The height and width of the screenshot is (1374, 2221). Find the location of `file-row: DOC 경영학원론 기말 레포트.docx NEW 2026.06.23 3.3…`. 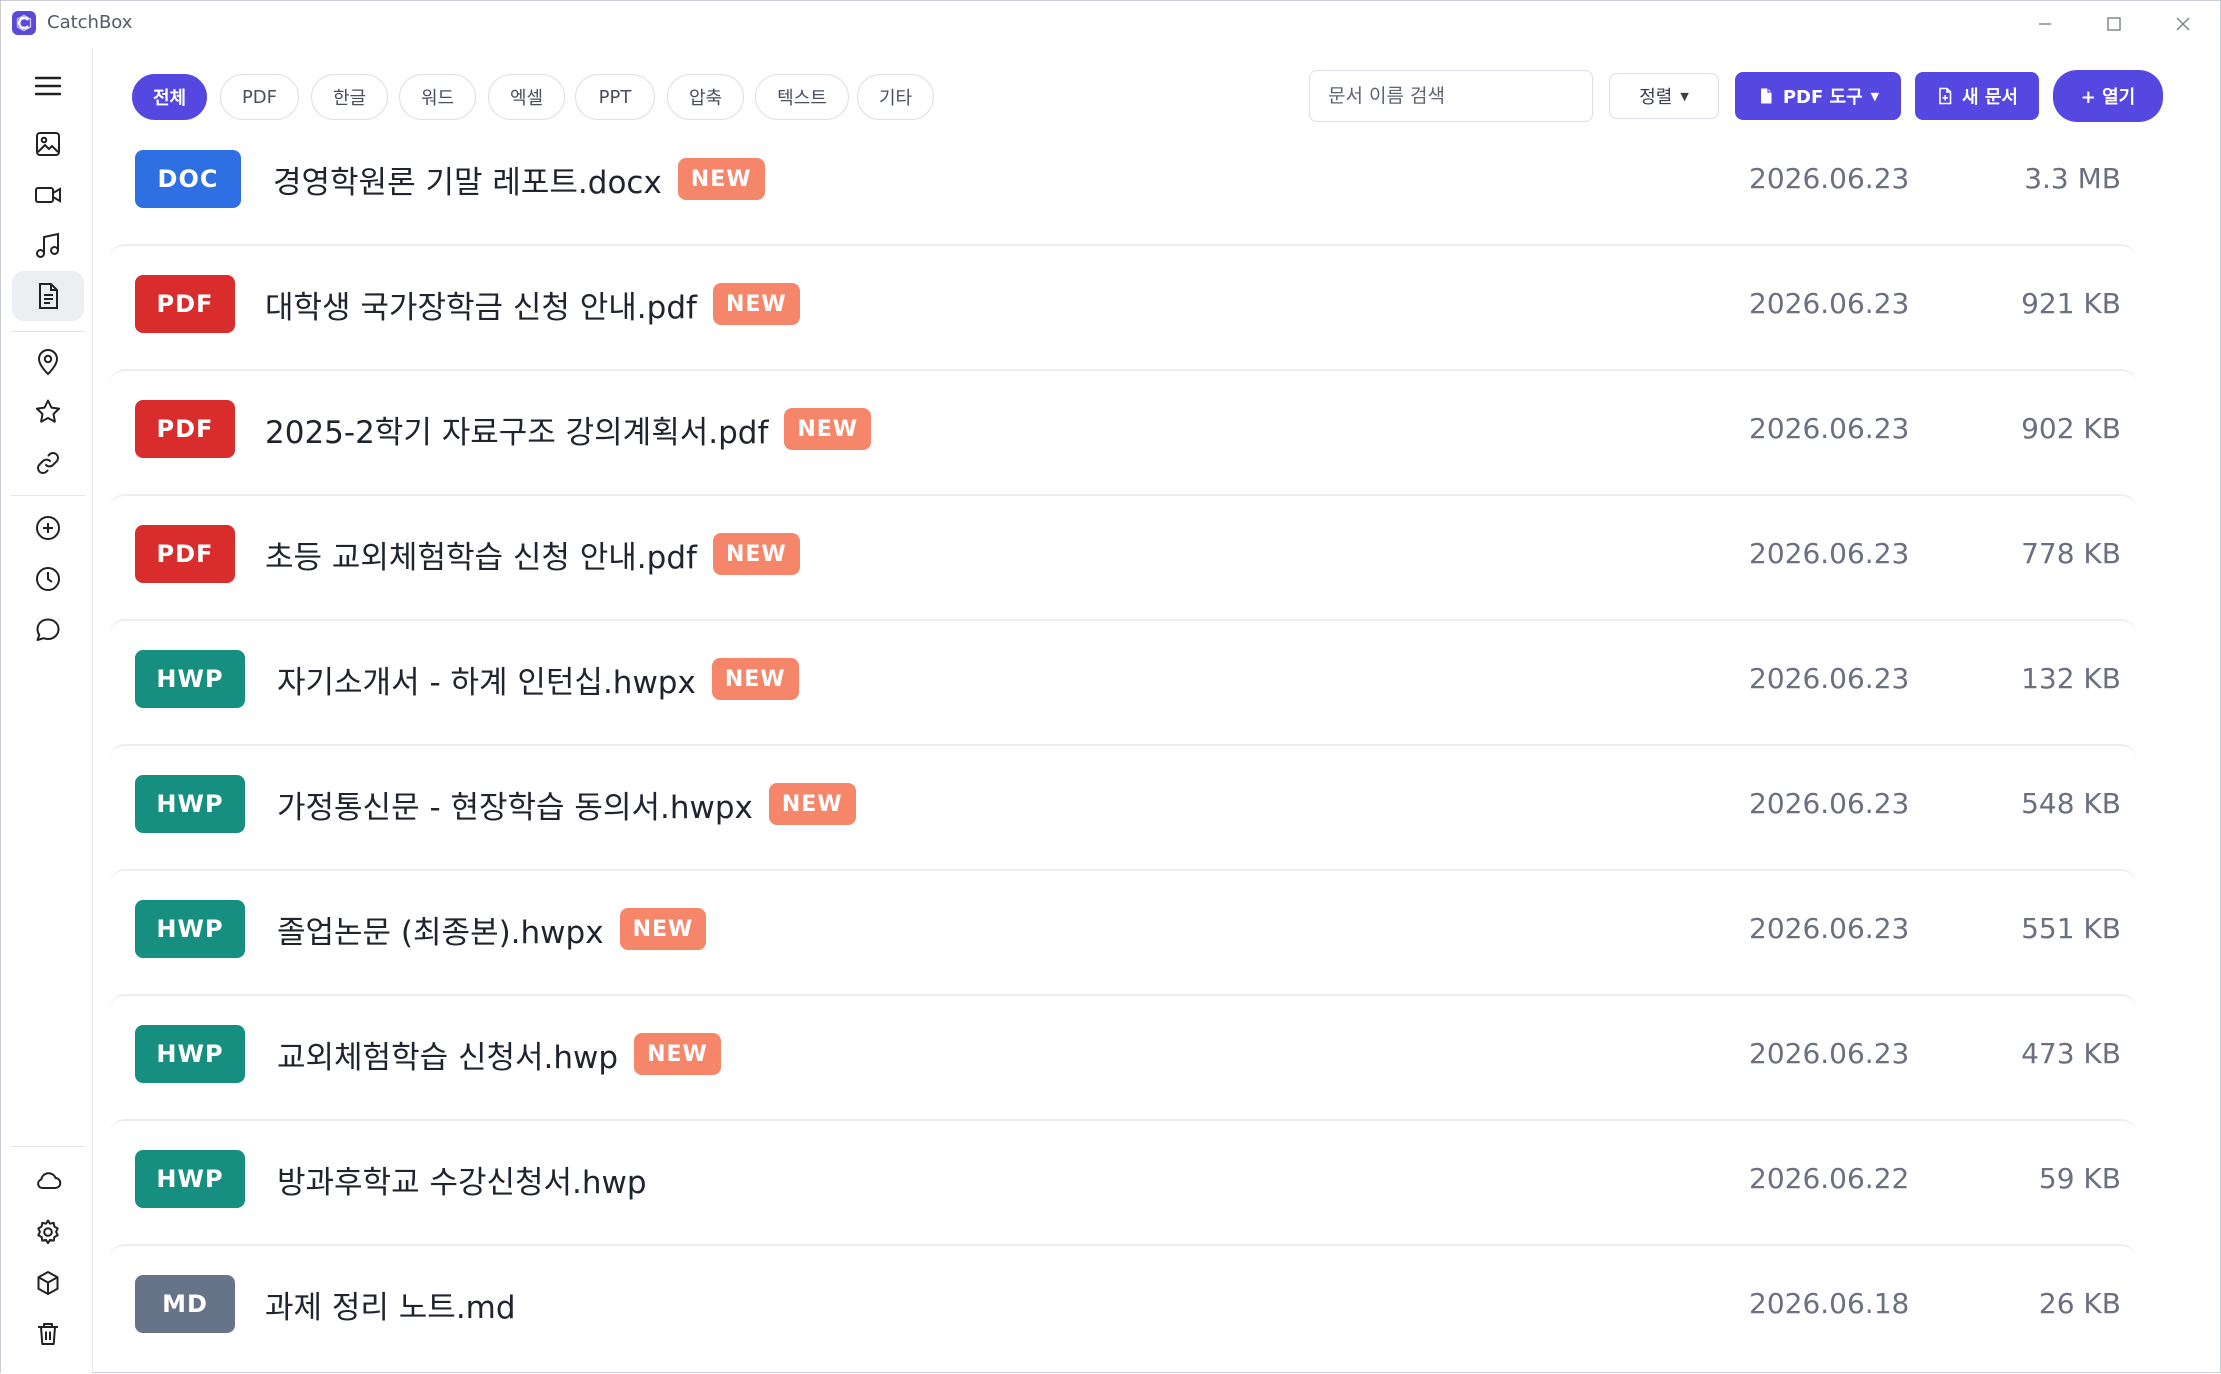

file-row: DOC 경영학원론 기말 레포트.docx NEW 2026.06.23 3.3… is located at coordinates (1123, 179).